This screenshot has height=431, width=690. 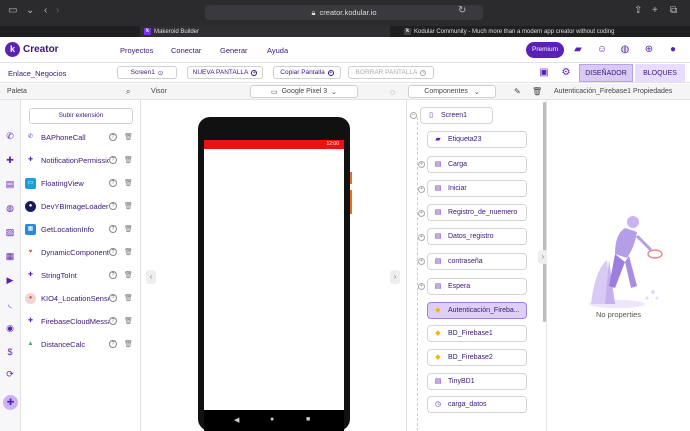 What do you see at coordinates (477, 261) in the screenshot?
I see `component-item: ▤ contraseña` at bounding box center [477, 261].